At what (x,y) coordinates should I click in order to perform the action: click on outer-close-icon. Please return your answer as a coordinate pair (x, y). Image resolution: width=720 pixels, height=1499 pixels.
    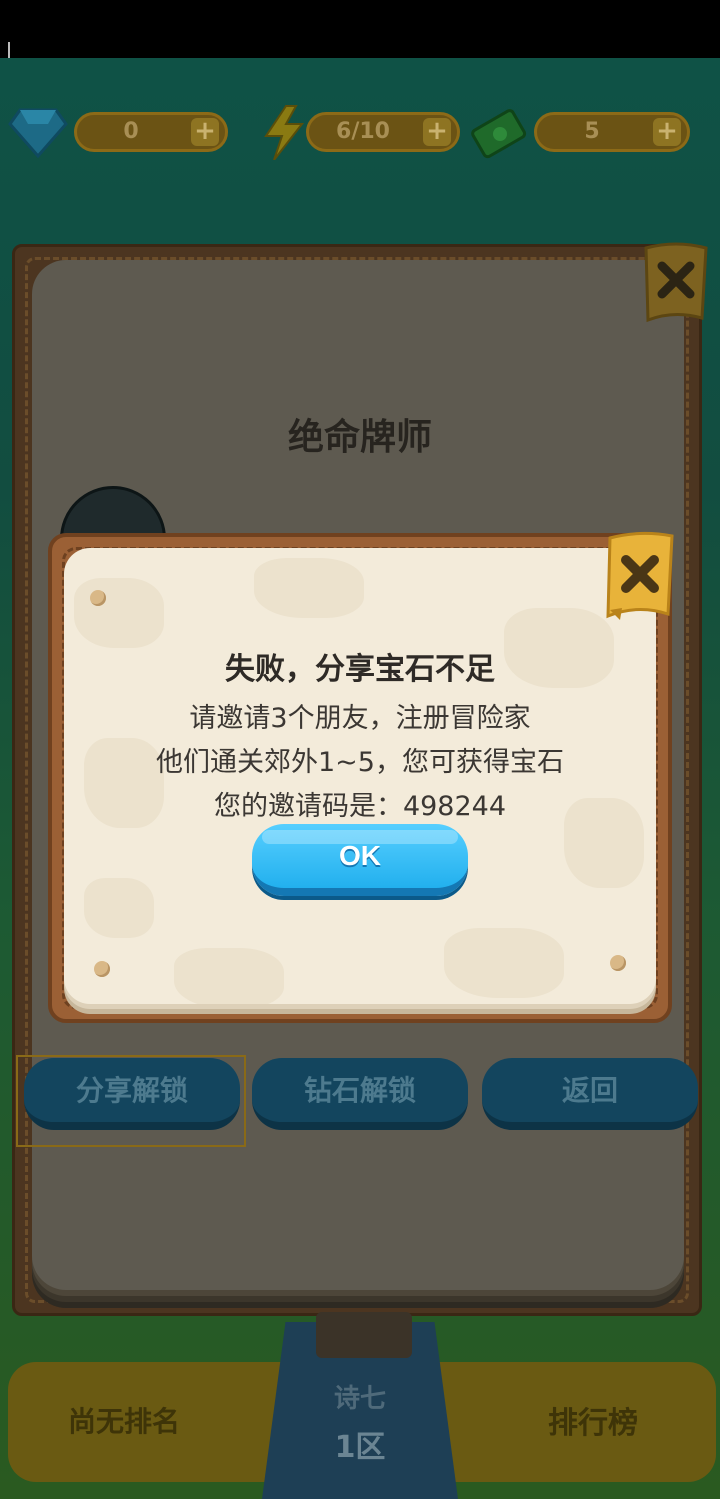
    Looking at the image, I should click on (676, 282).